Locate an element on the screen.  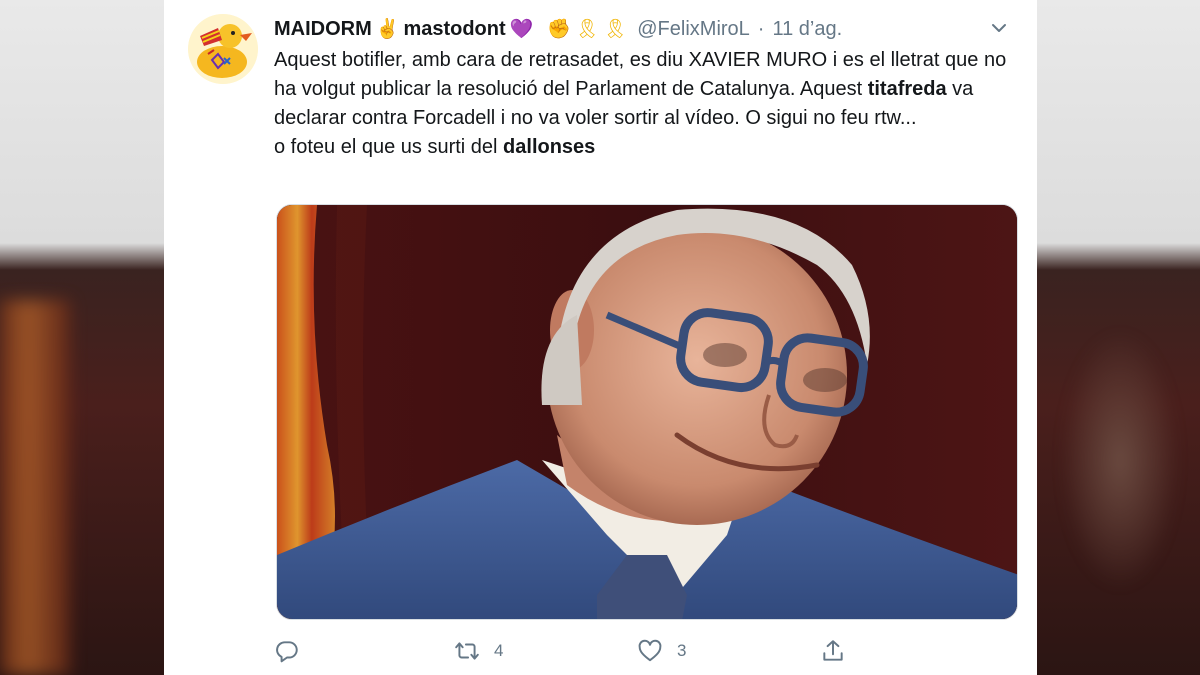
more-options-button is located at coordinates (999, 28).